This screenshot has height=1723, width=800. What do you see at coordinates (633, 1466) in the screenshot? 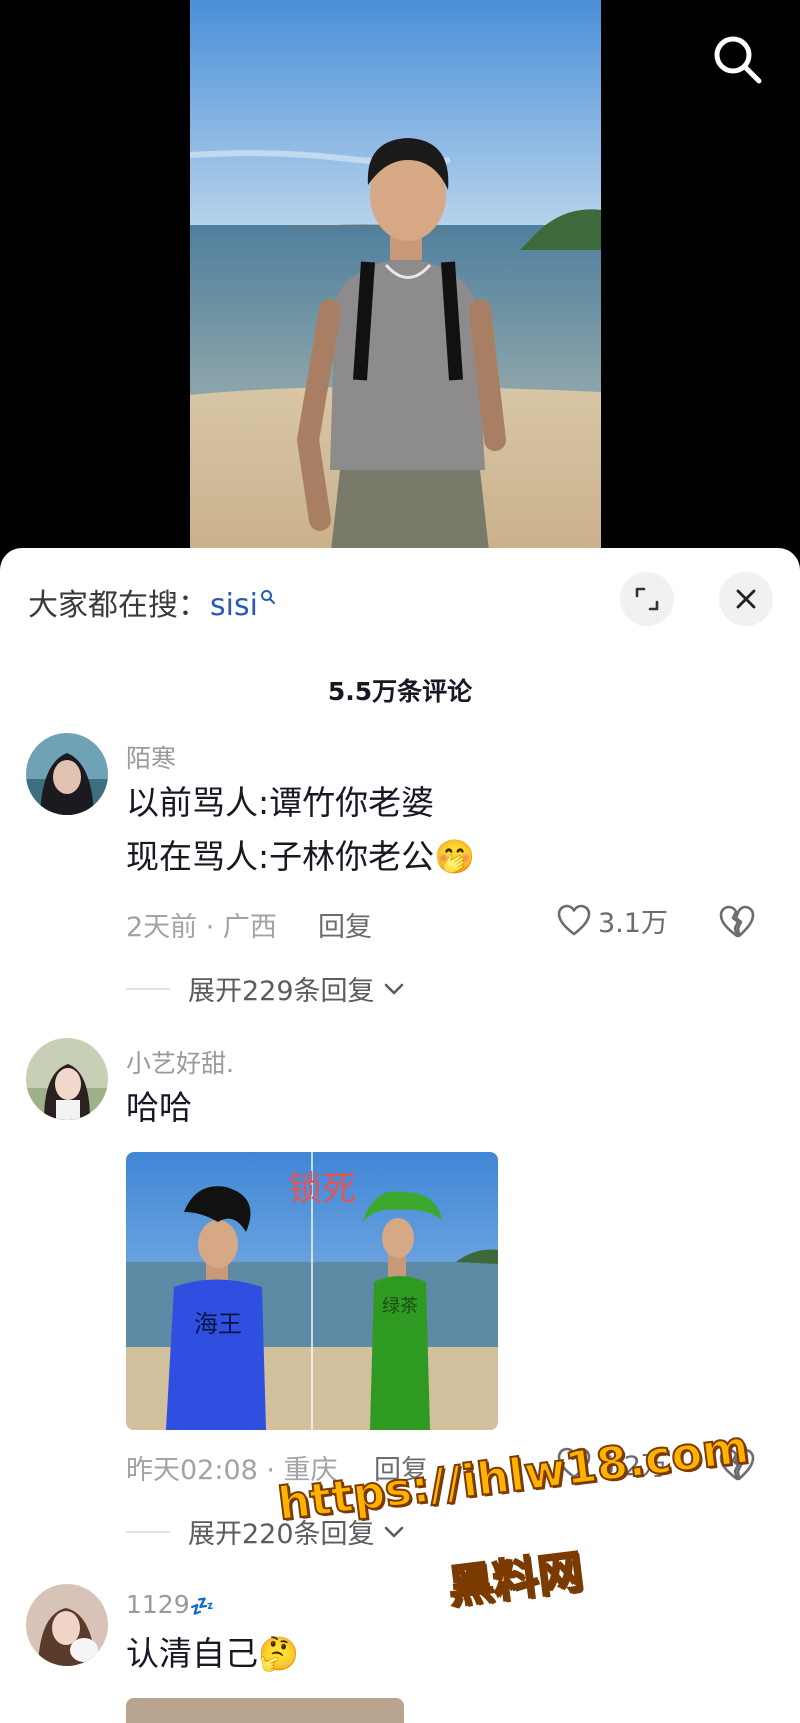
I see `like-count: 5.2万` at bounding box center [633, 1466].